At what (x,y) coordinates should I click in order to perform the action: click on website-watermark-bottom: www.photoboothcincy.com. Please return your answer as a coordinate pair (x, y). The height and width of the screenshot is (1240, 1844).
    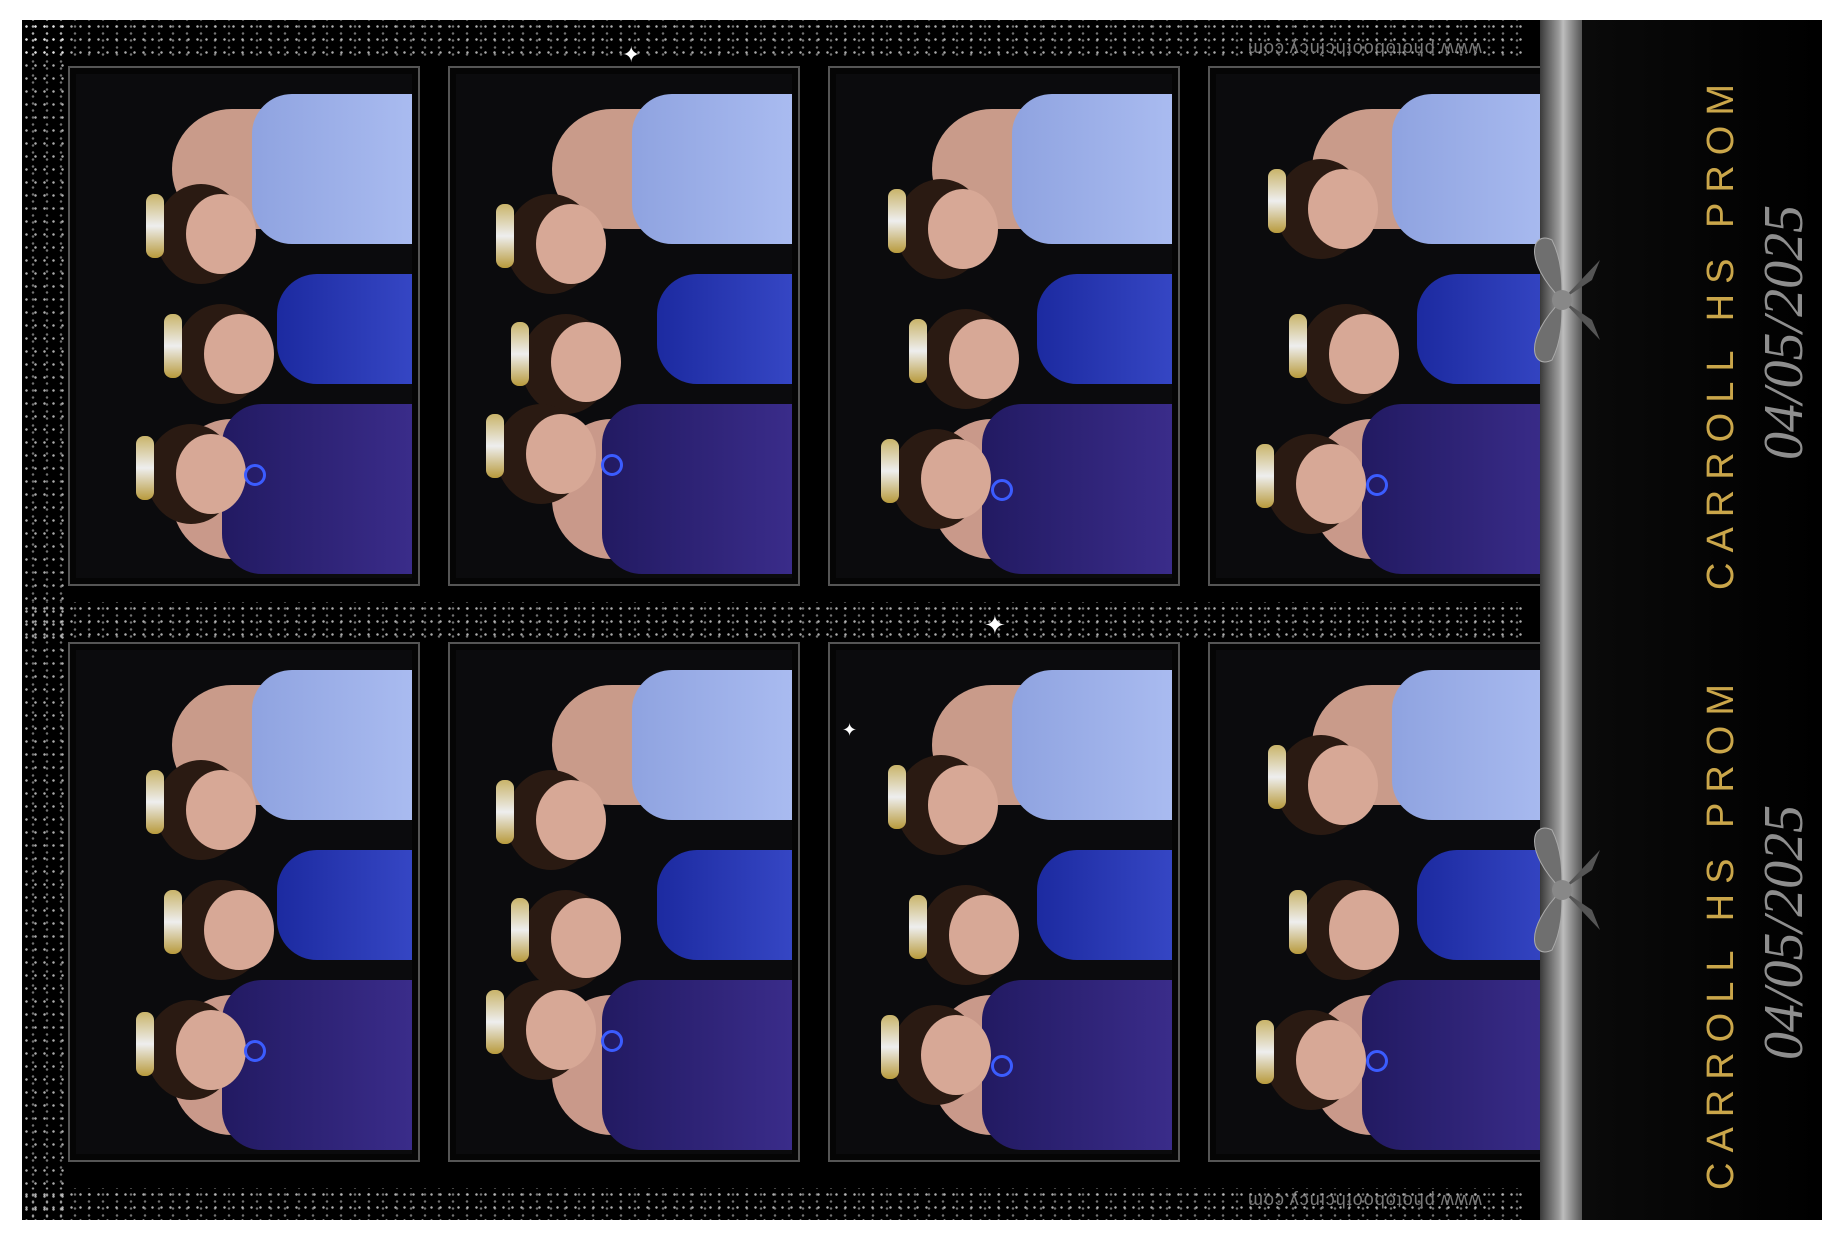
    Looking at the image, I should click on (1364, 1201).